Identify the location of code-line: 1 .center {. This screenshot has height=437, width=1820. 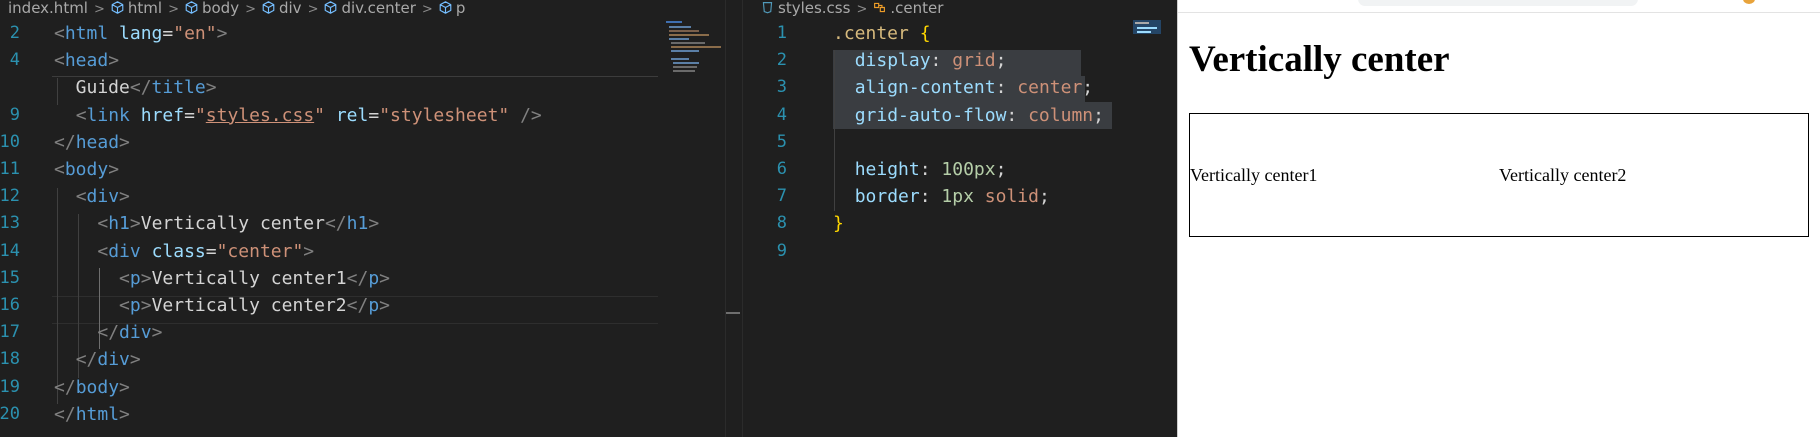
(953, 33).